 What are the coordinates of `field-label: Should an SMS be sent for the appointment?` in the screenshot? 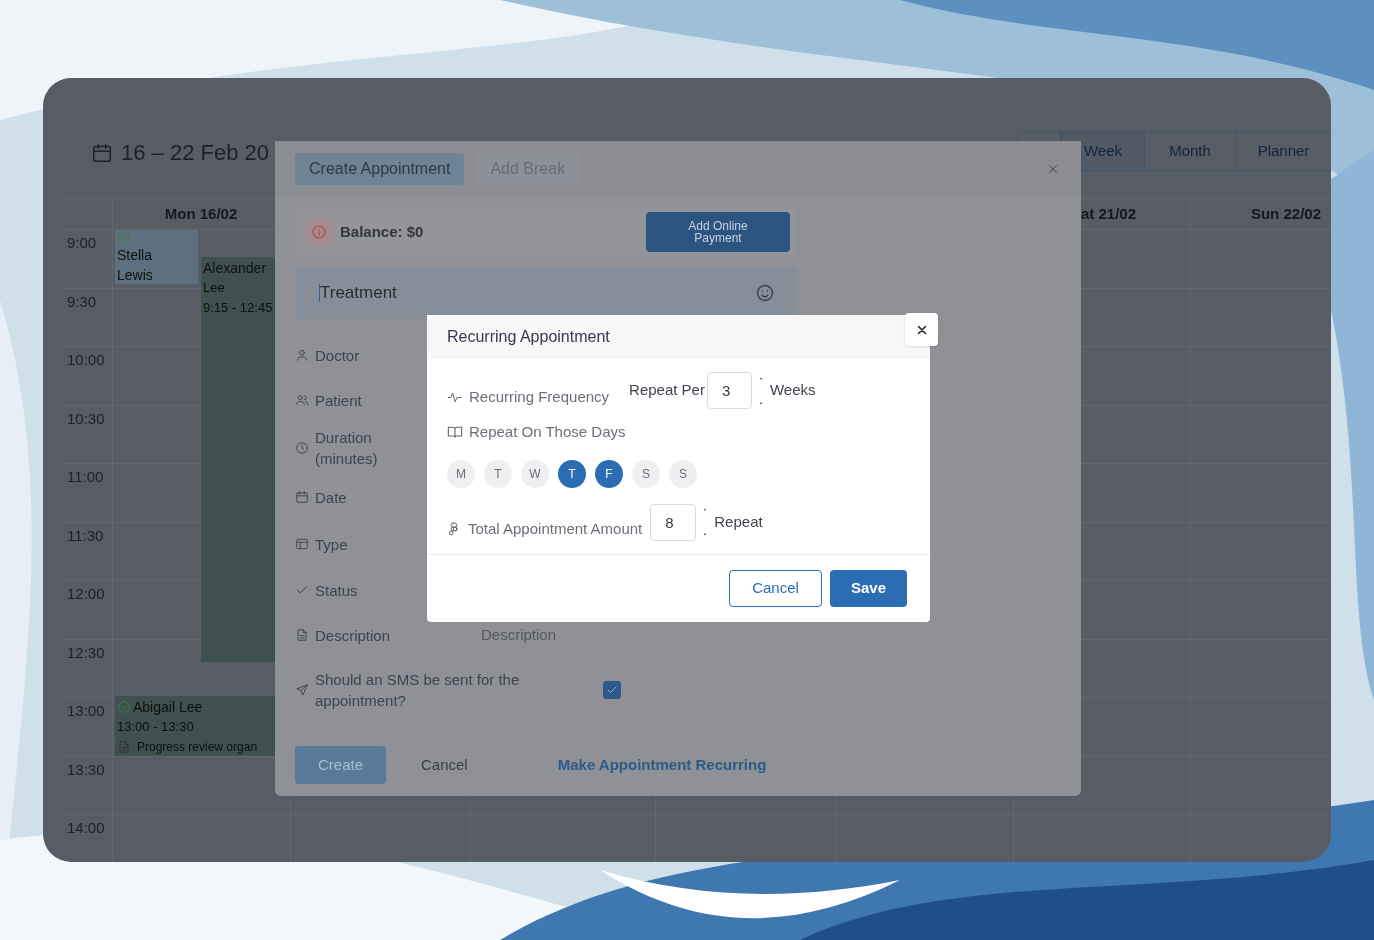 It's located at (418, 690).